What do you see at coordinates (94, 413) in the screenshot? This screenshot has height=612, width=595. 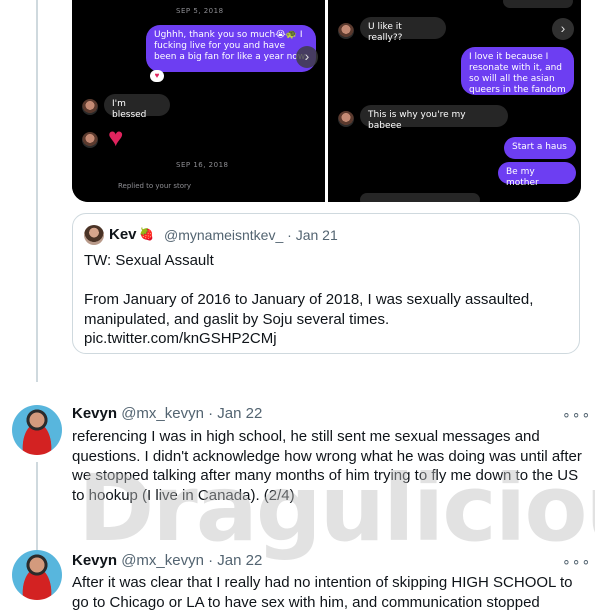 I see `author-name: Kevyn` at bounding box center [94, 413].